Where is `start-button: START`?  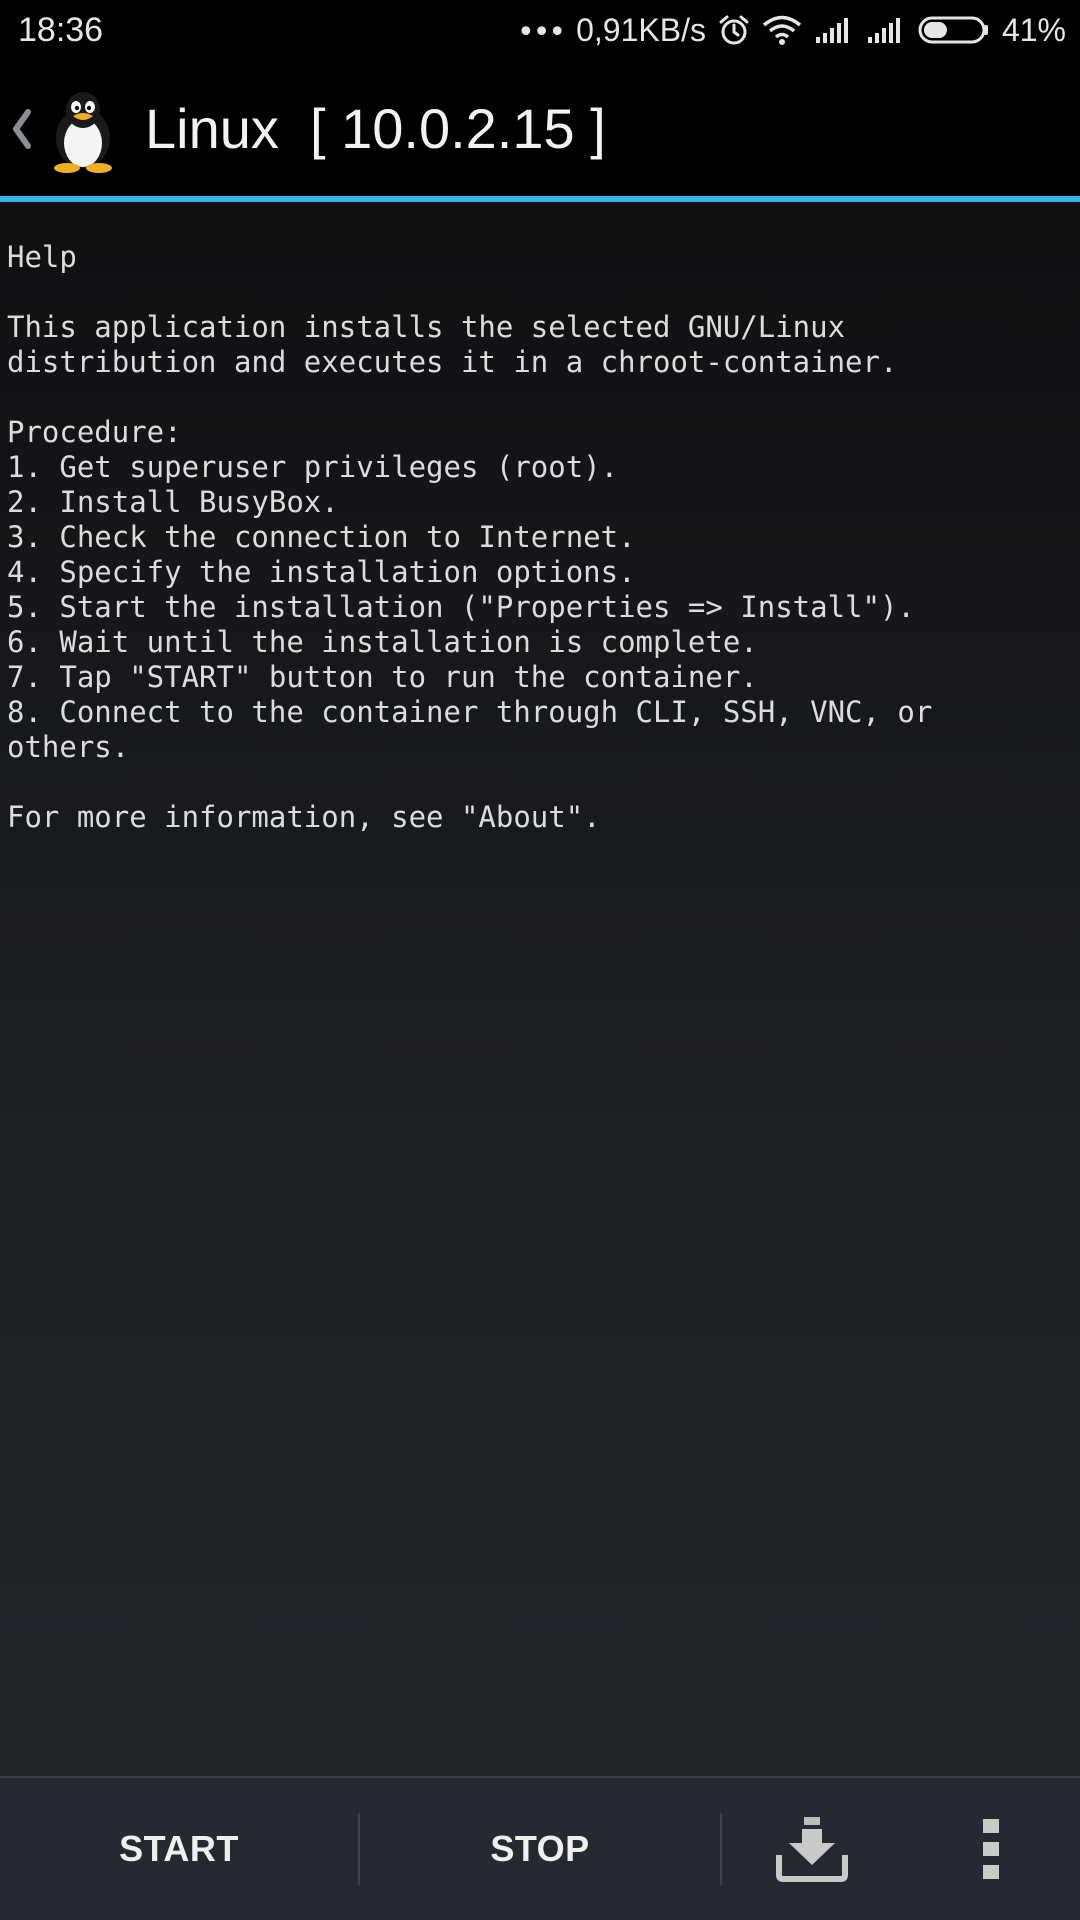
start-button: START is located at coordinates (179, 1849).